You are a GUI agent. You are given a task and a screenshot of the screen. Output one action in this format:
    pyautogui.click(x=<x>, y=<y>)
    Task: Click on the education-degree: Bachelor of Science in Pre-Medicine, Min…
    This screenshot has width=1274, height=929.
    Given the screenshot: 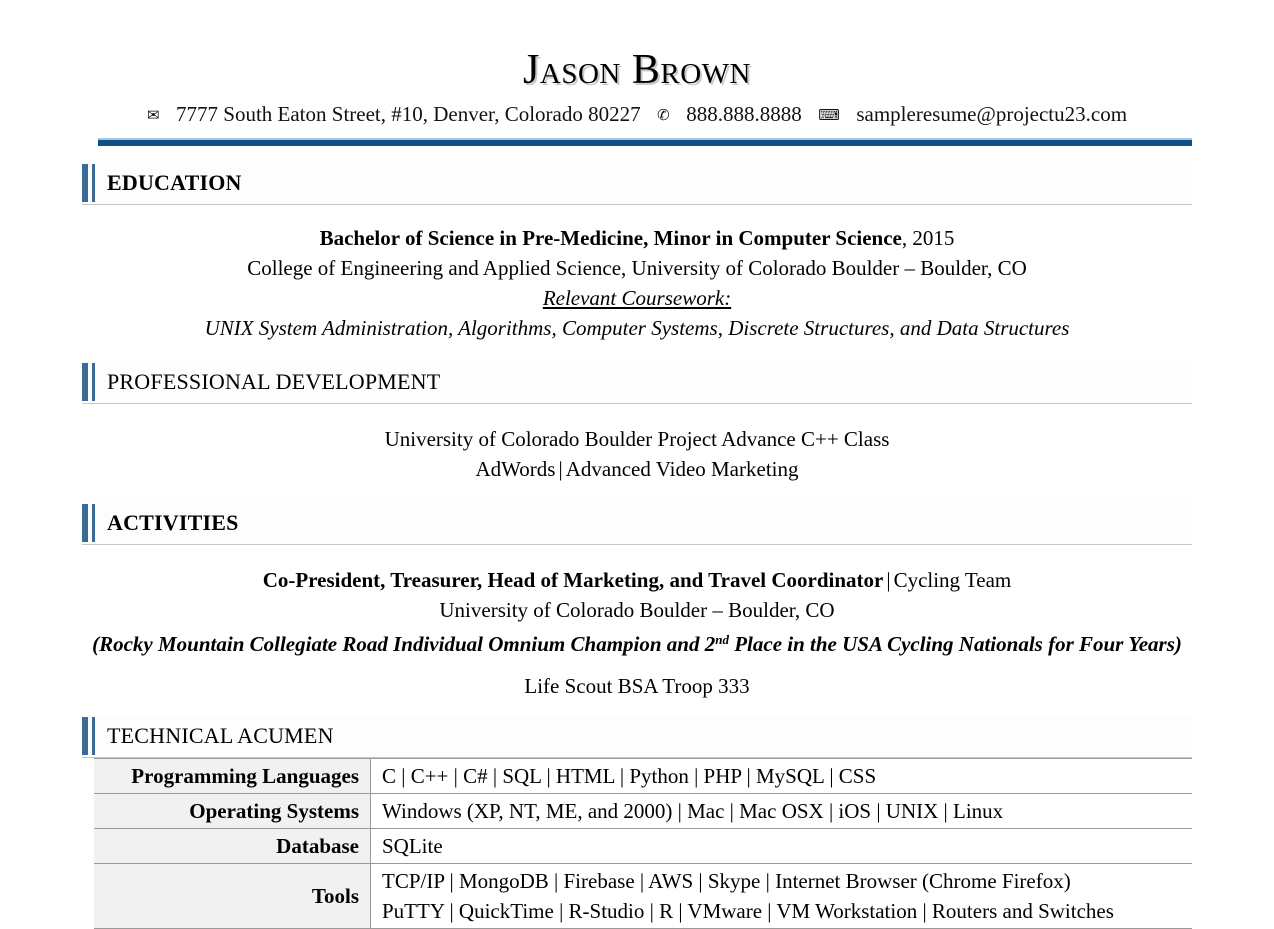 What is the action you would take?
    pyautogui.click(x=610, y=238)
    